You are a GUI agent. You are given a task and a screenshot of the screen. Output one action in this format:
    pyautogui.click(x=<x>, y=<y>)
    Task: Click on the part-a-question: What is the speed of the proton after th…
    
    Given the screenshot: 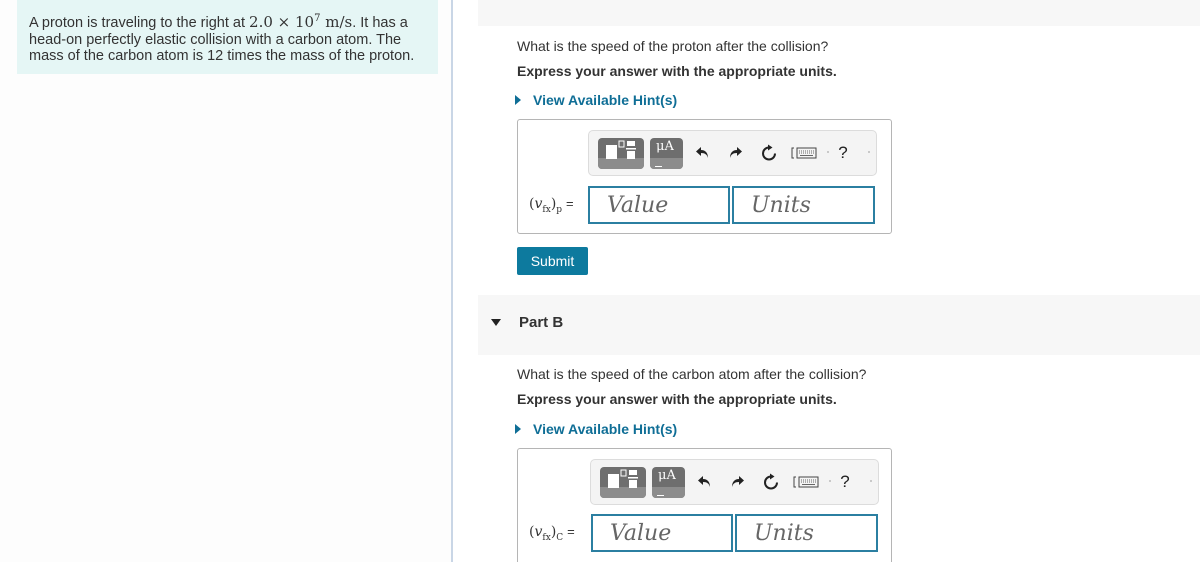 What is the action you would take?
    pyautogui.click(x=673, y=46)
    